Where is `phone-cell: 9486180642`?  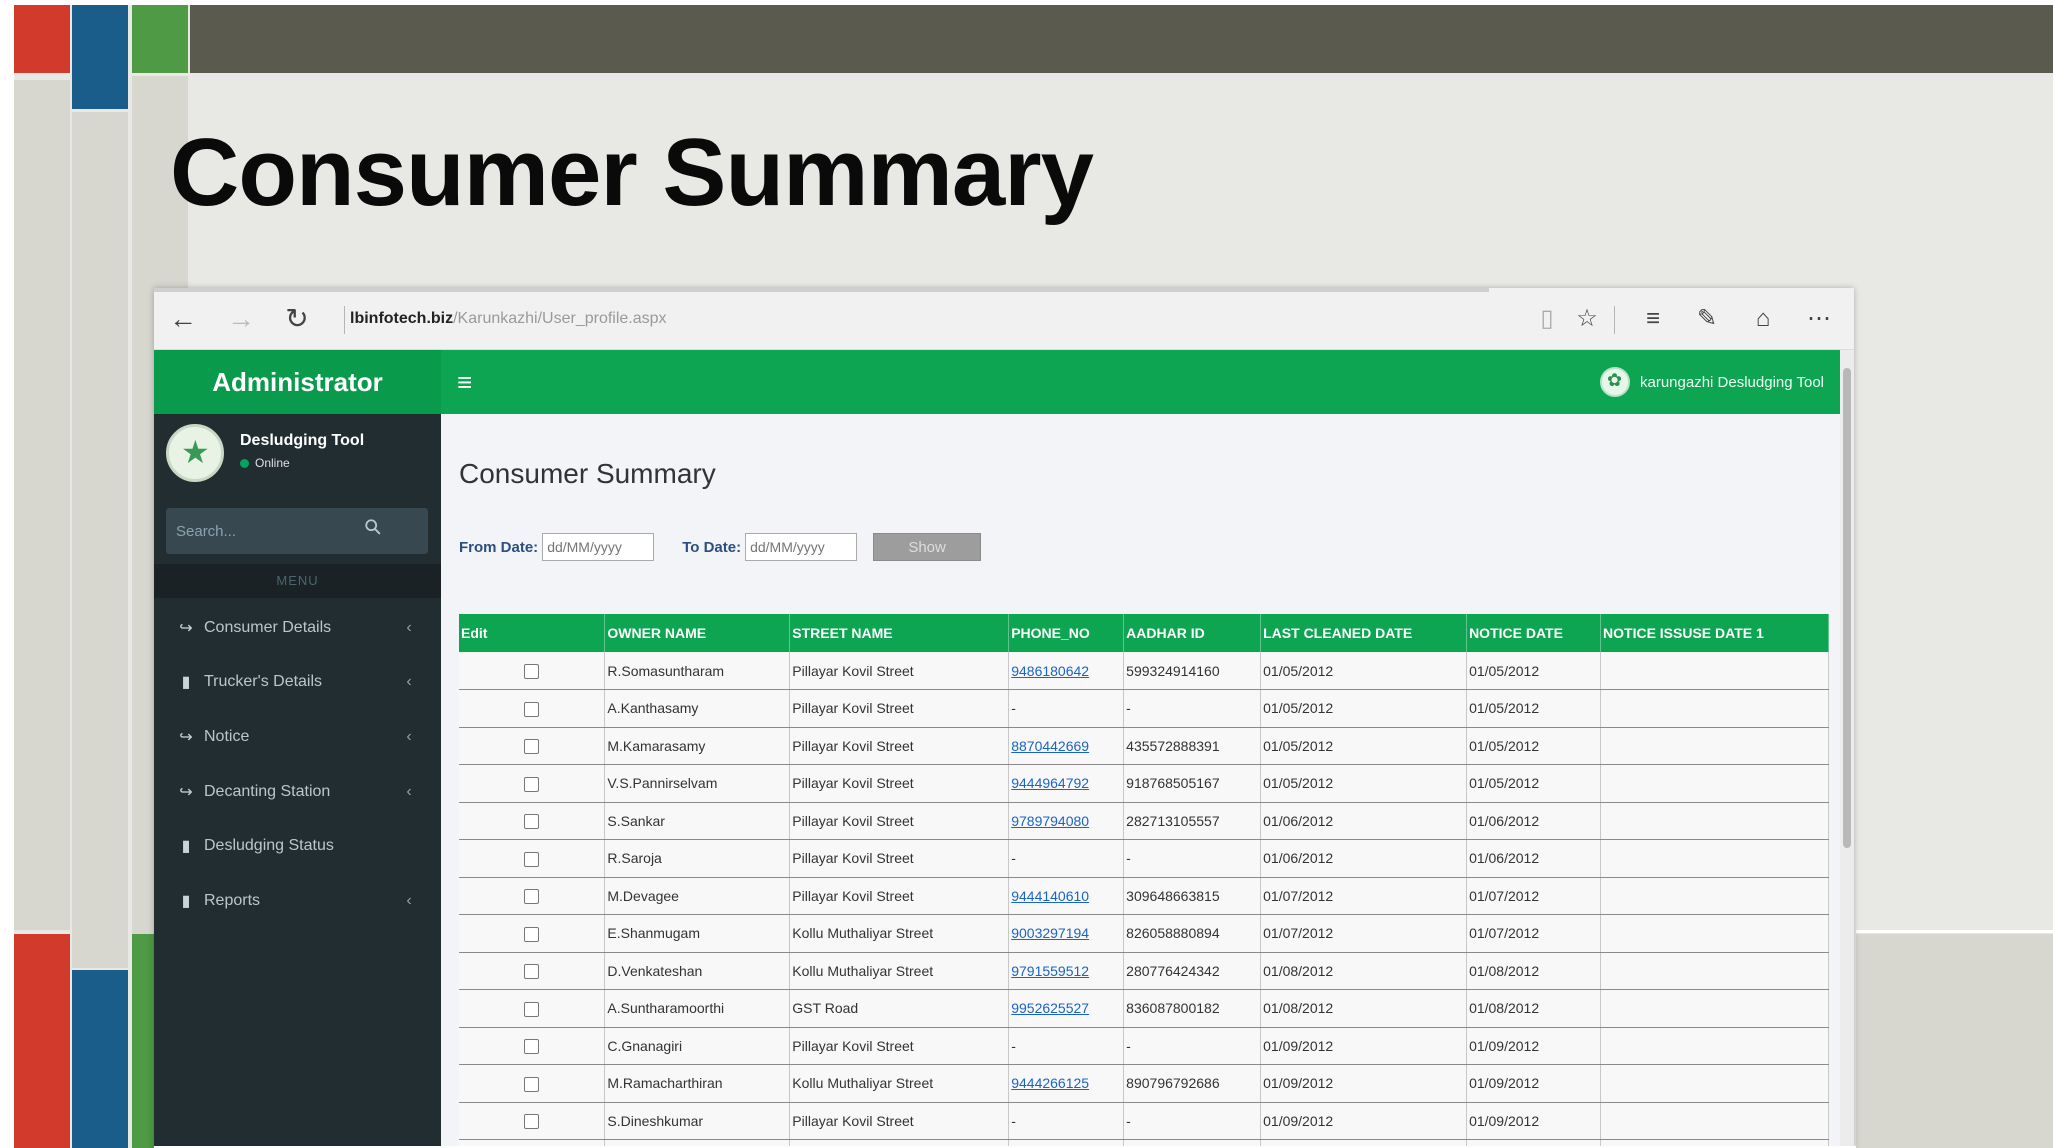 phone-cell: 9486180642 is located at coordinates (1066, 671).